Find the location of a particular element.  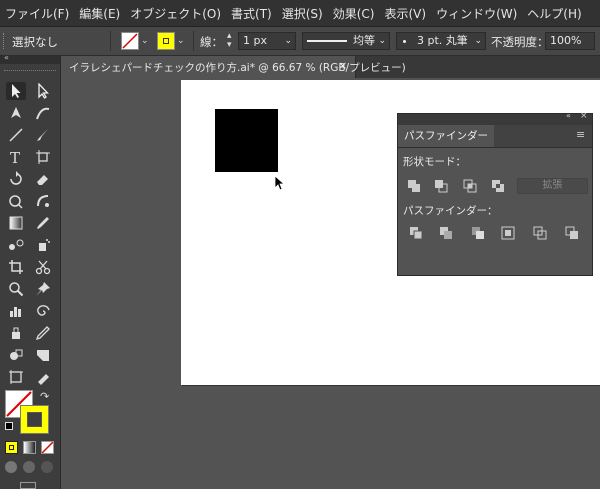

divide-icon is located at coordinates (416, 233).